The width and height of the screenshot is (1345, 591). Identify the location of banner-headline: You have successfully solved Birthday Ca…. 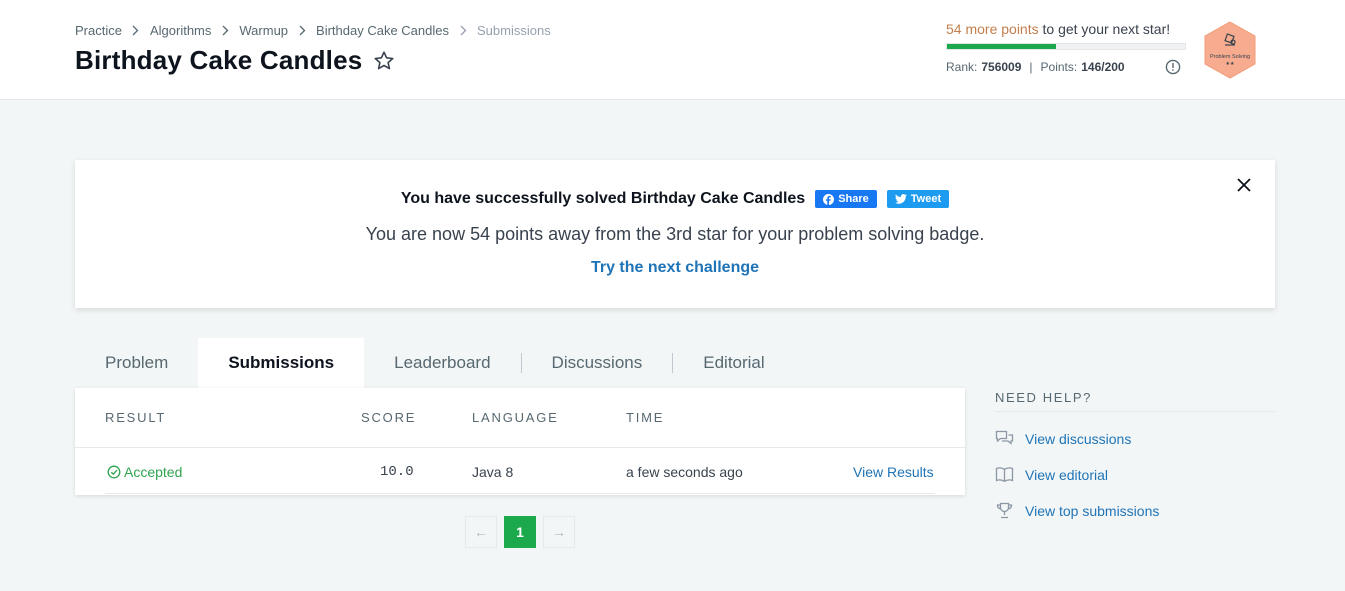
(675, 199).